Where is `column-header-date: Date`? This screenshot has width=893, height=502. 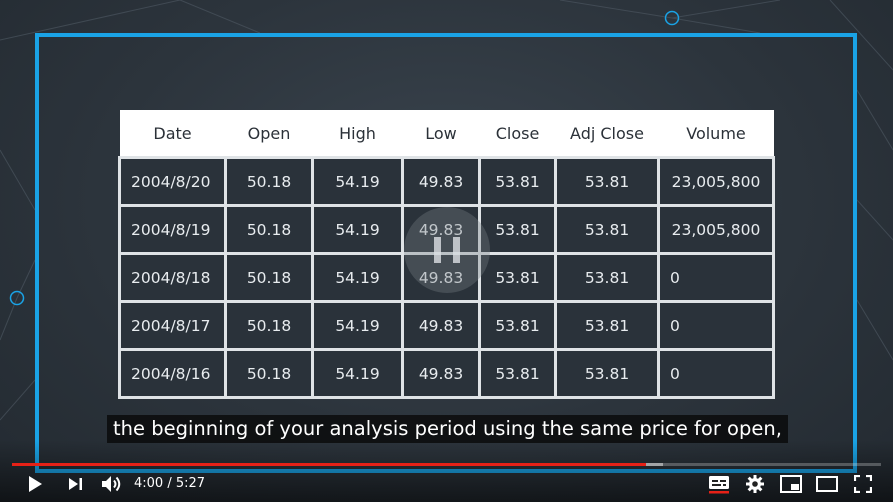
column-header-date: Date is located at coordinates (172, 134).